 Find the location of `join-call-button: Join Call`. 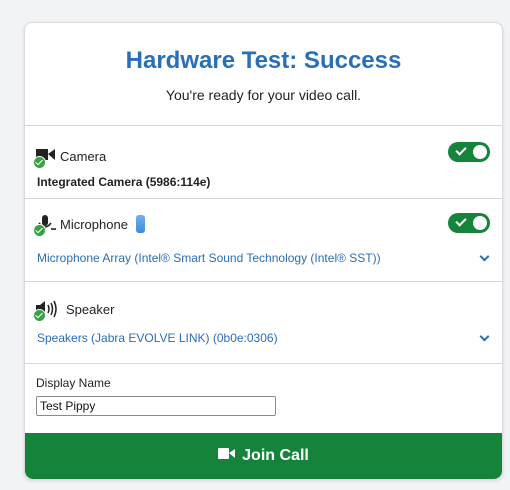

join-call-button: Join Call is located at coordinates (263, 456).